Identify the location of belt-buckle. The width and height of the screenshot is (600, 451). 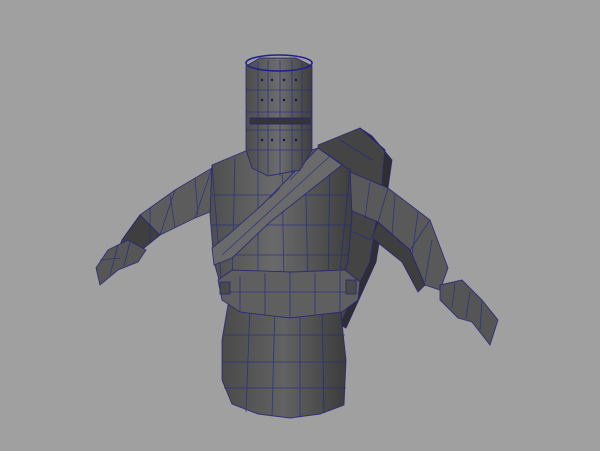
(351, 287).